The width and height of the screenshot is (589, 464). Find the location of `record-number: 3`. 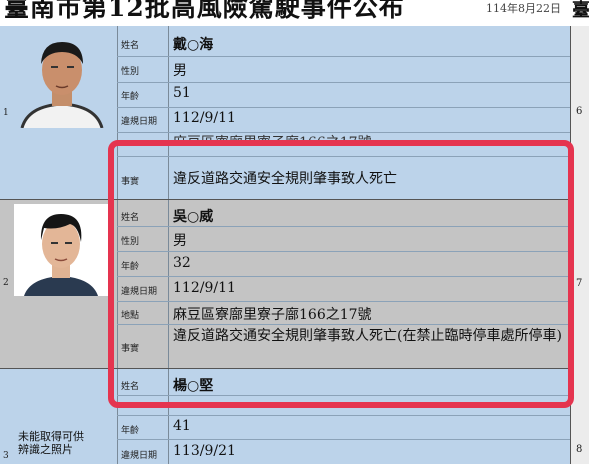

record-number: 3 is located at coordinates (6, 456).